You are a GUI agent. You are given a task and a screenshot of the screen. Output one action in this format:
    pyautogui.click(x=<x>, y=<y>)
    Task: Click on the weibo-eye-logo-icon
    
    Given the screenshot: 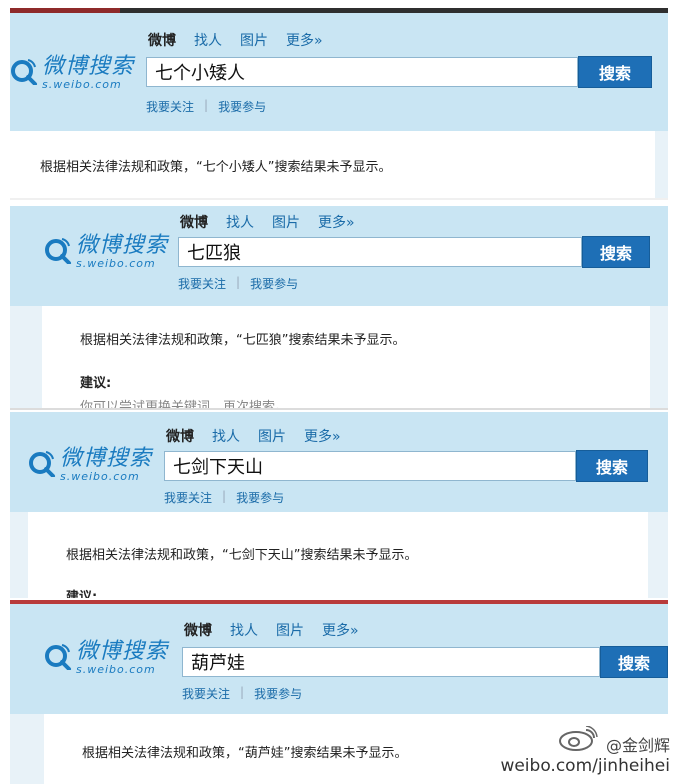 What is the action you would take?
    pyautogui.click(x=578, y=738)
    